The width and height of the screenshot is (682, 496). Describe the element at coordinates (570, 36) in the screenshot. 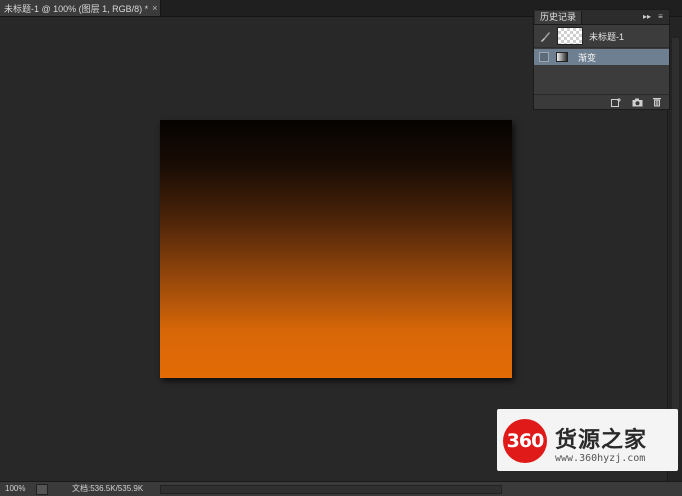

I see `snapshot-thumbnail` at that location.